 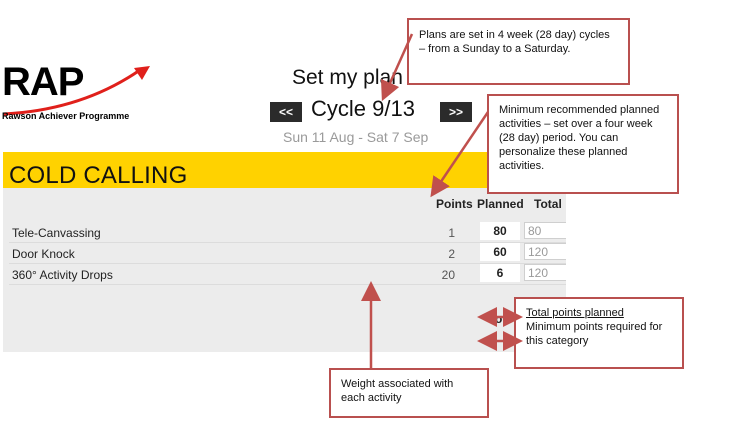 I want to click on total-column-header: Total, so click(x=548, y=204).